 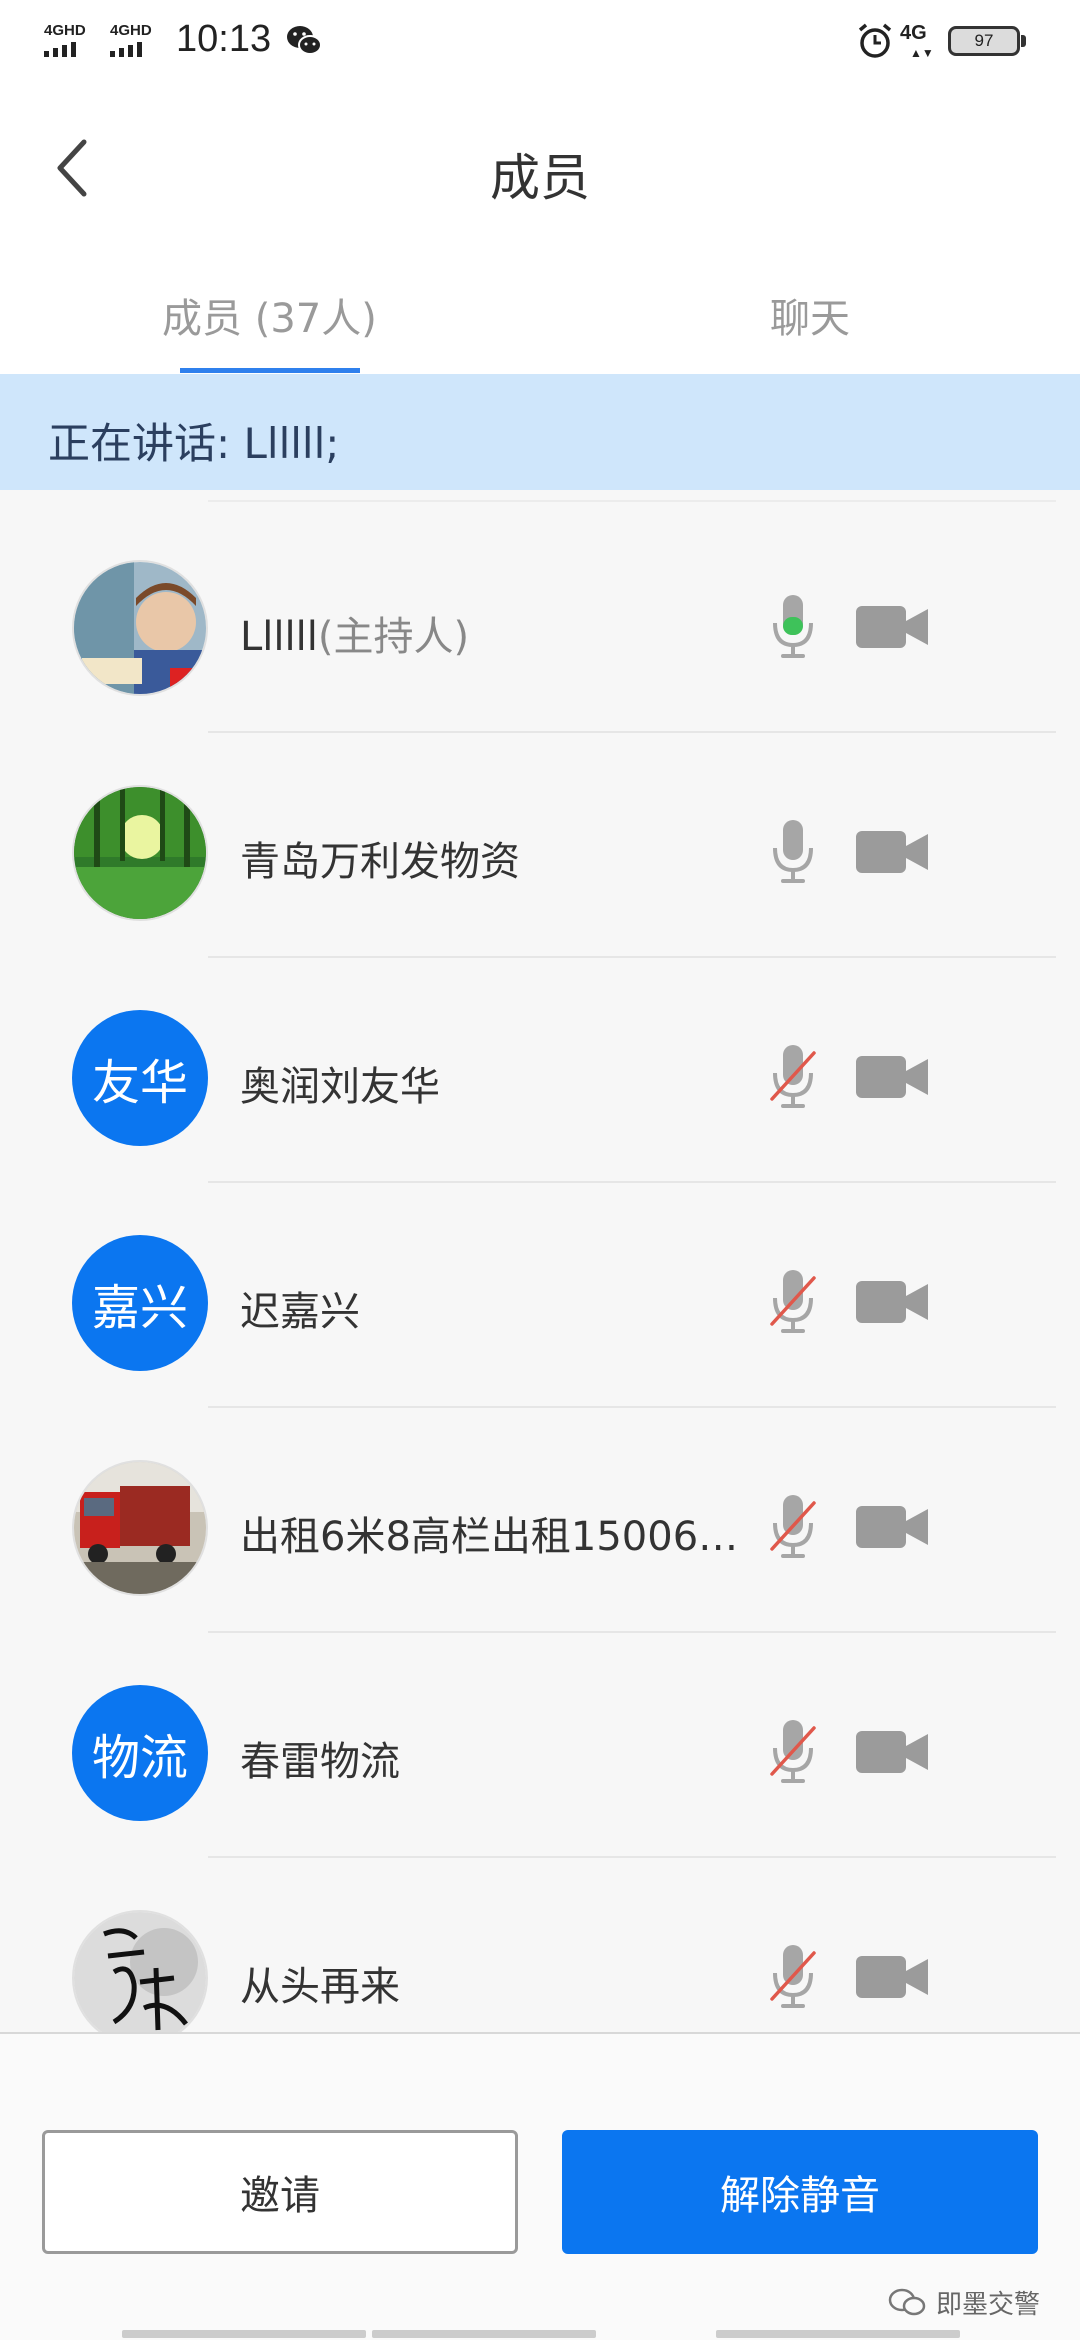 What do you see at coordinates (540, 42) in the screenshot?
I see `status-bar: 4GHD 4GHD 10:13 4G ▲▼ 97` at bounding box center [540, 42].